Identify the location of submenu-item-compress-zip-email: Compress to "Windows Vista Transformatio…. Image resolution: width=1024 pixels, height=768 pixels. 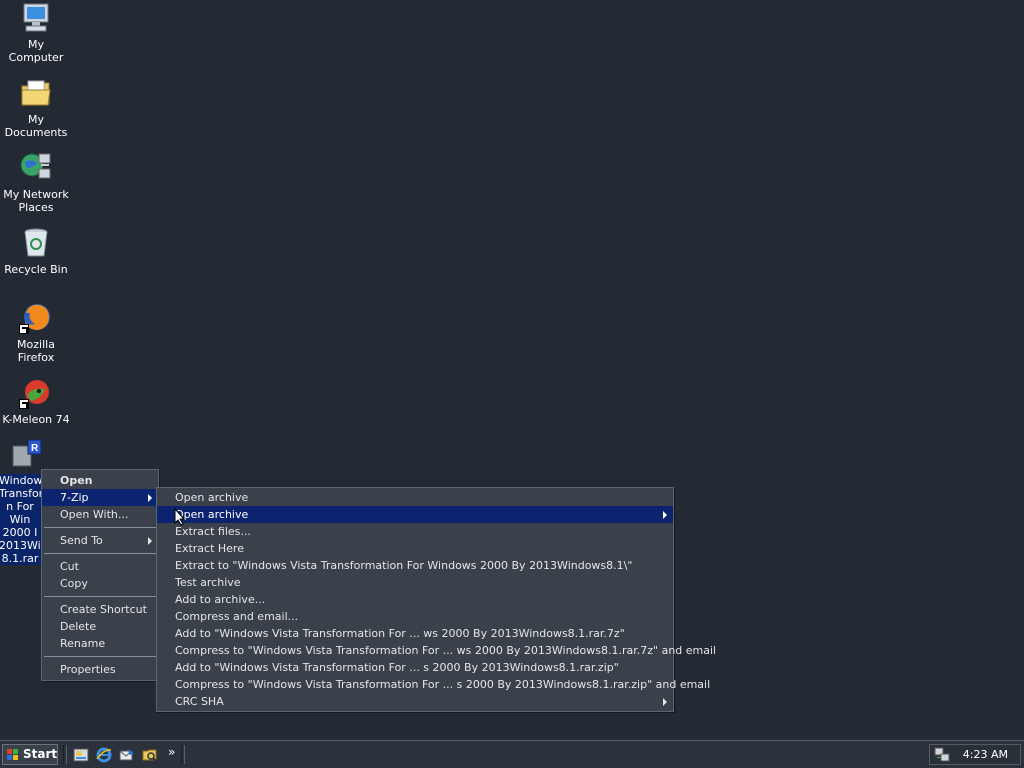
(433, 684).